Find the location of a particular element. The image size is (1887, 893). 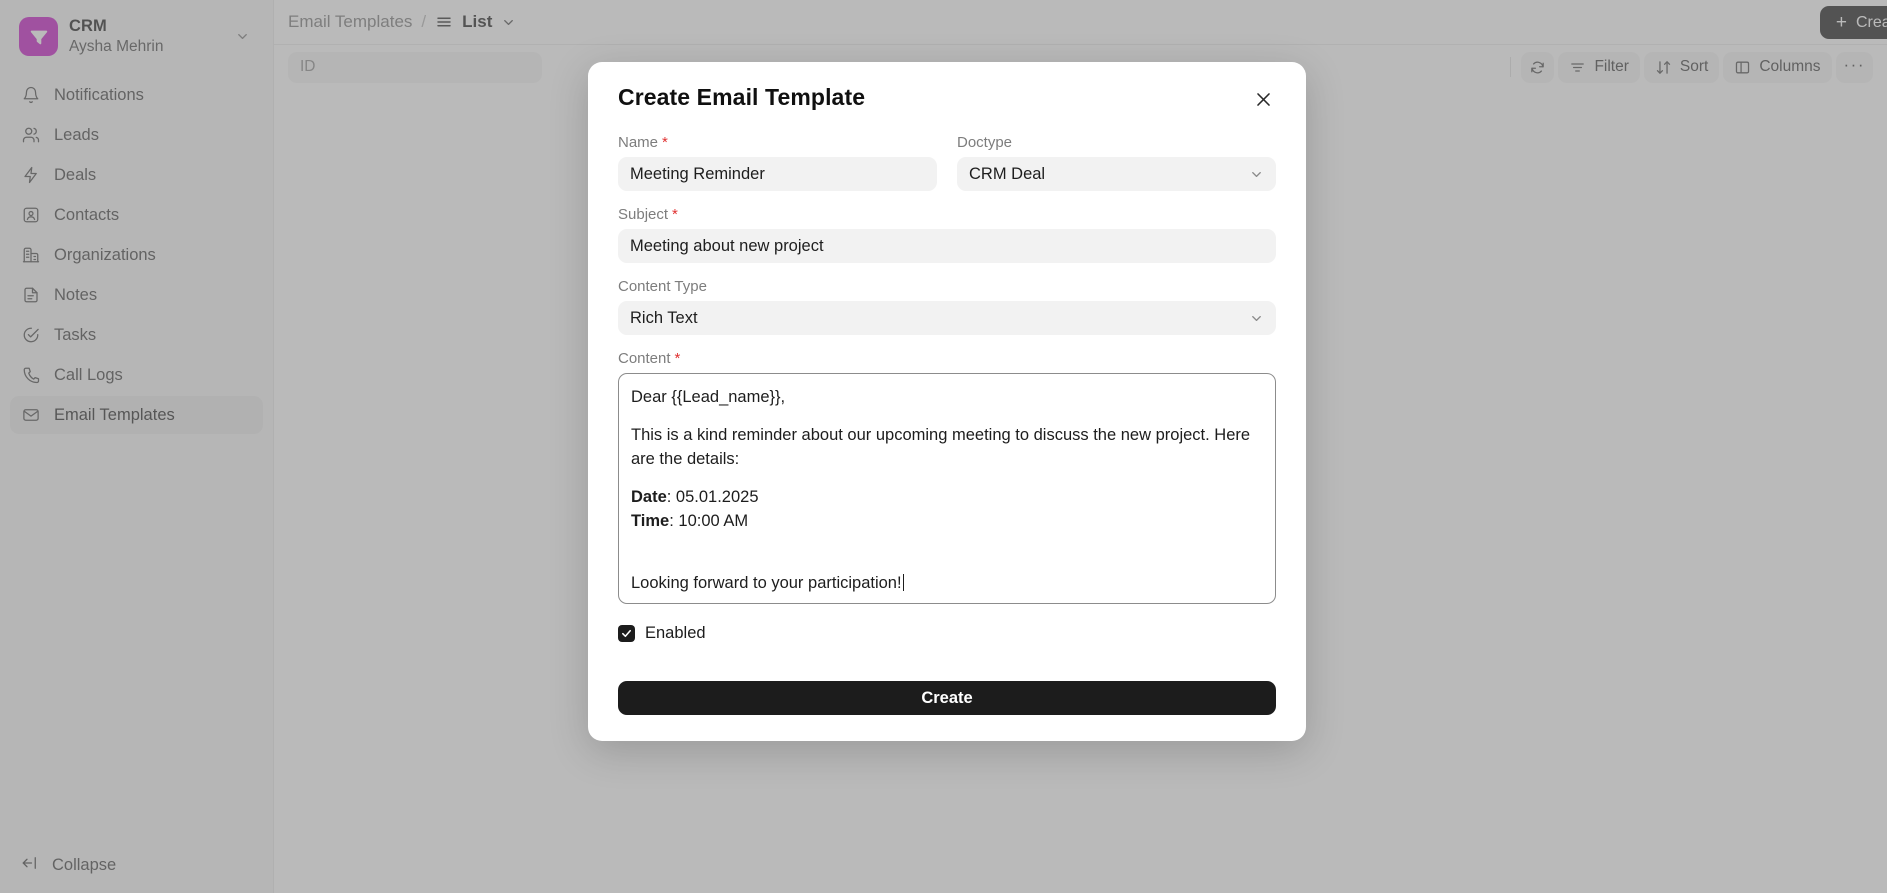

close-icon is located at coordinates (1263, 99).